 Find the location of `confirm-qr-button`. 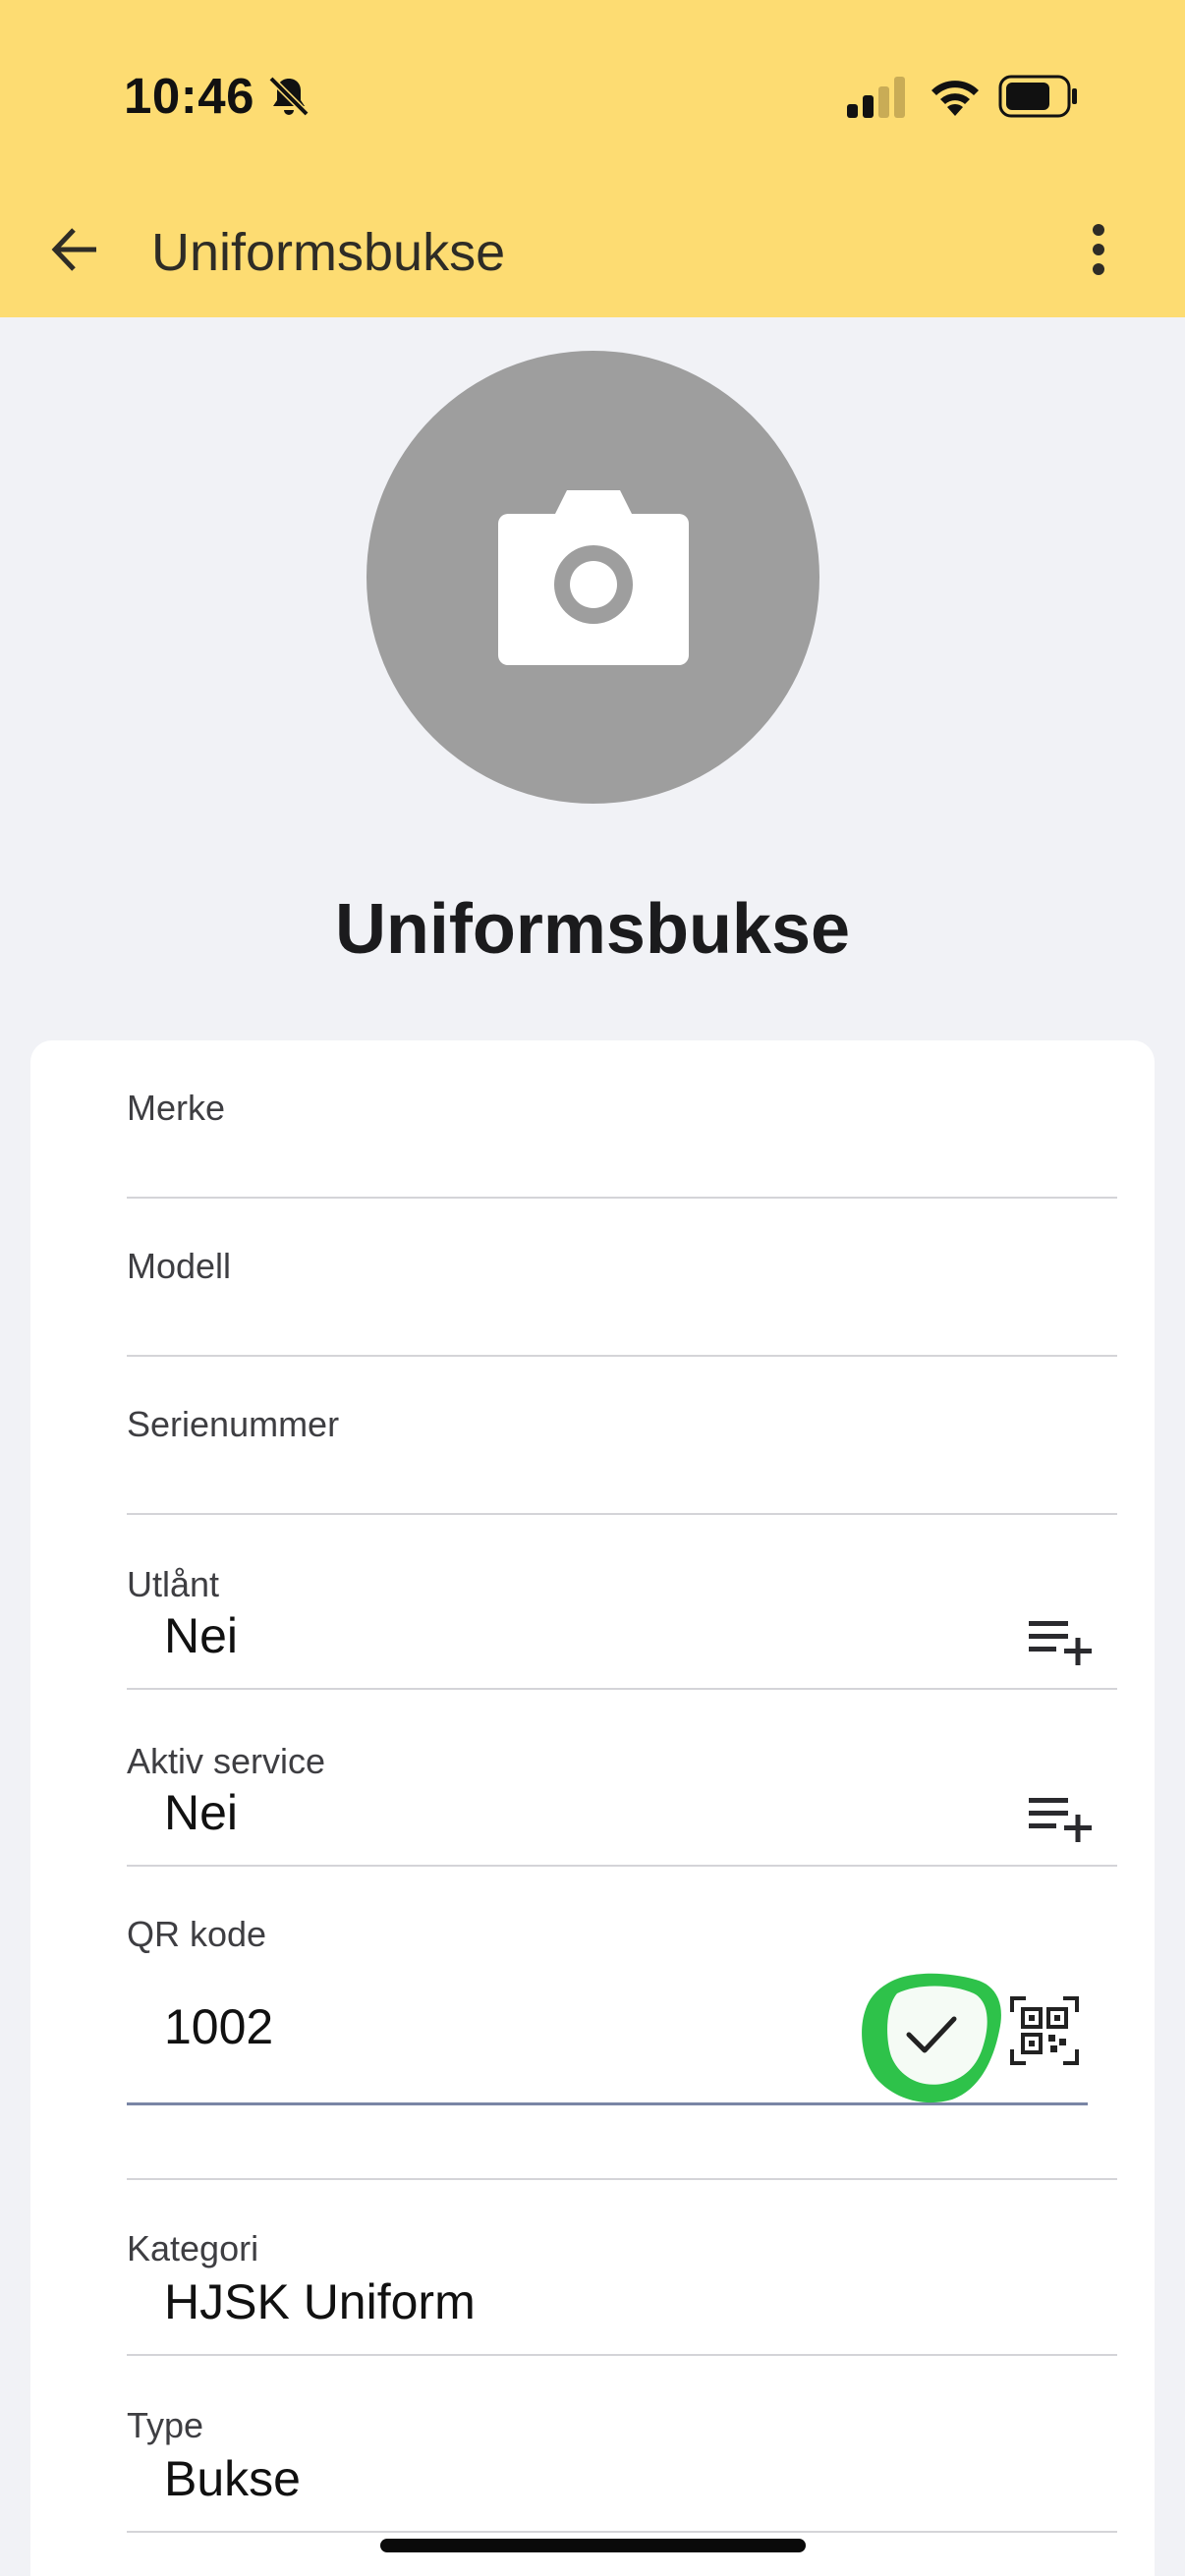

confirm-qr-button is located at coordinates (932, 2037).